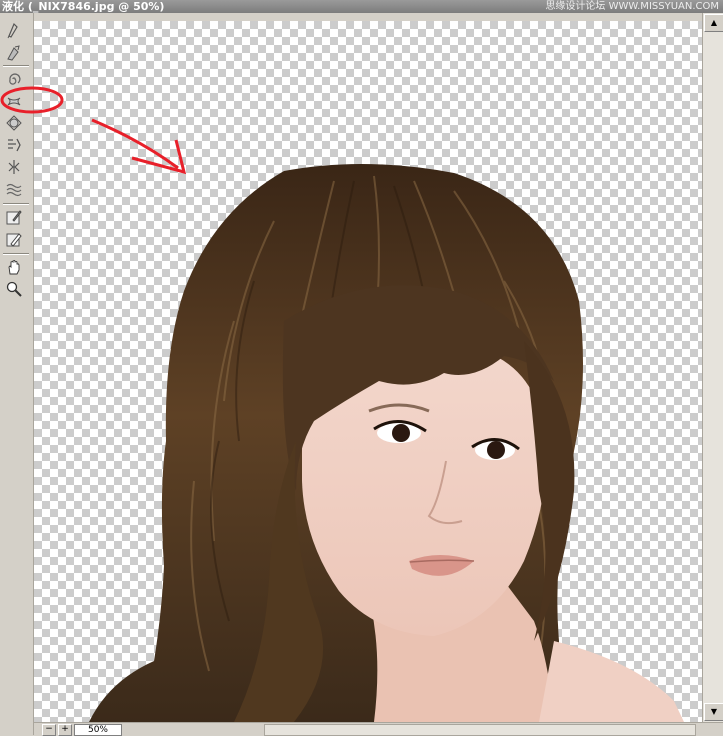 The height and width of the screenshot is (736, 723). I want to click on zoom-icon, so click(14, 289).